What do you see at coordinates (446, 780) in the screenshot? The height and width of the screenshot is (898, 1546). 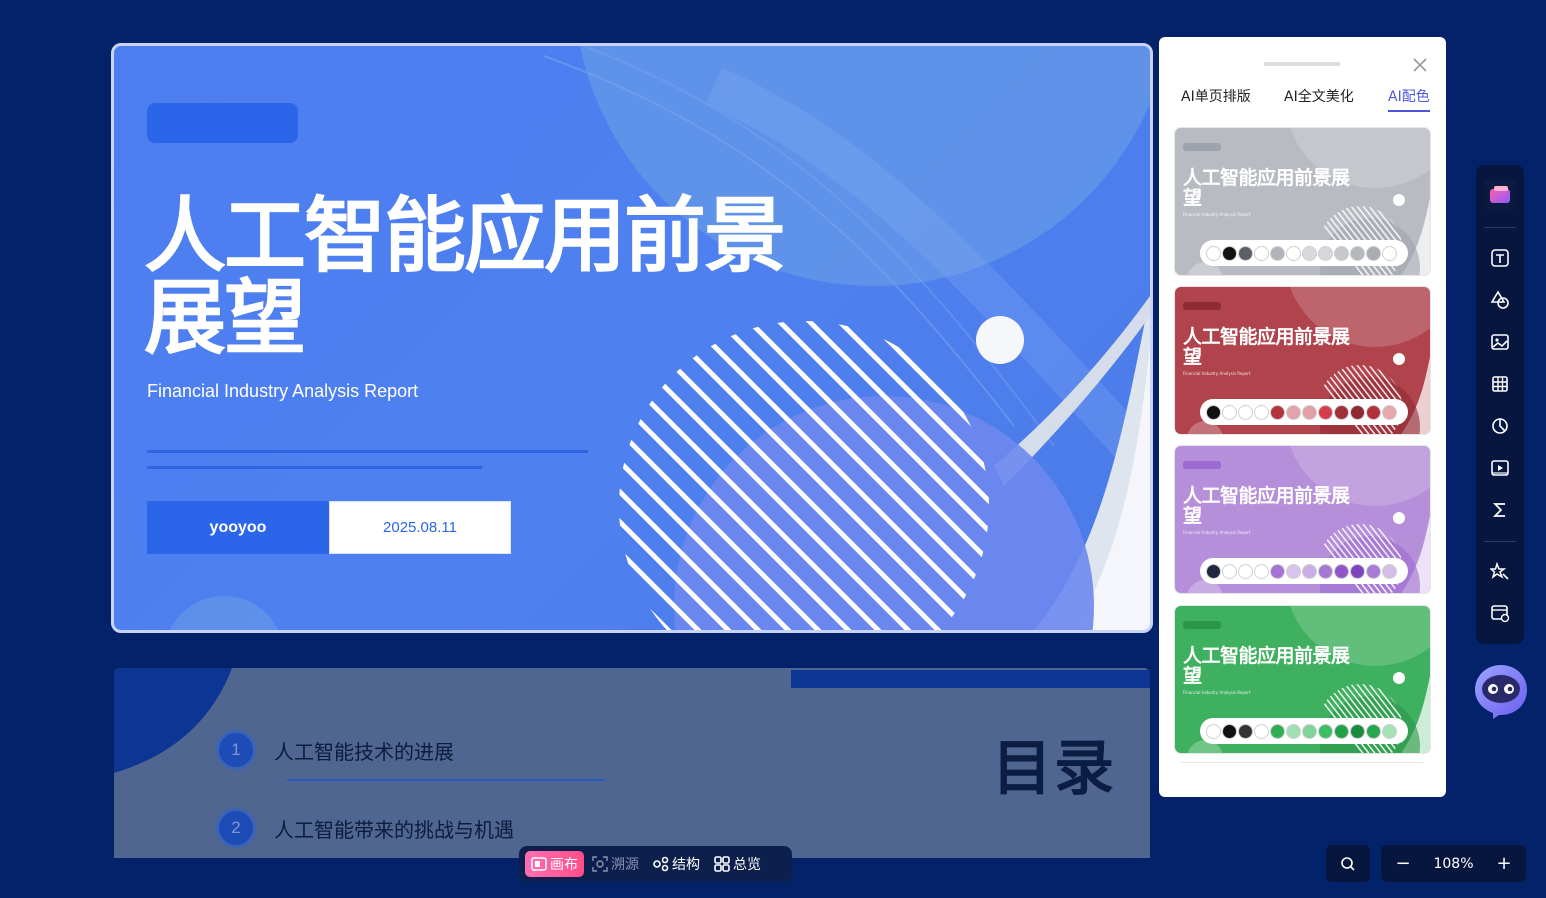 I see `toc-underline` at bounding box center [446, 780].